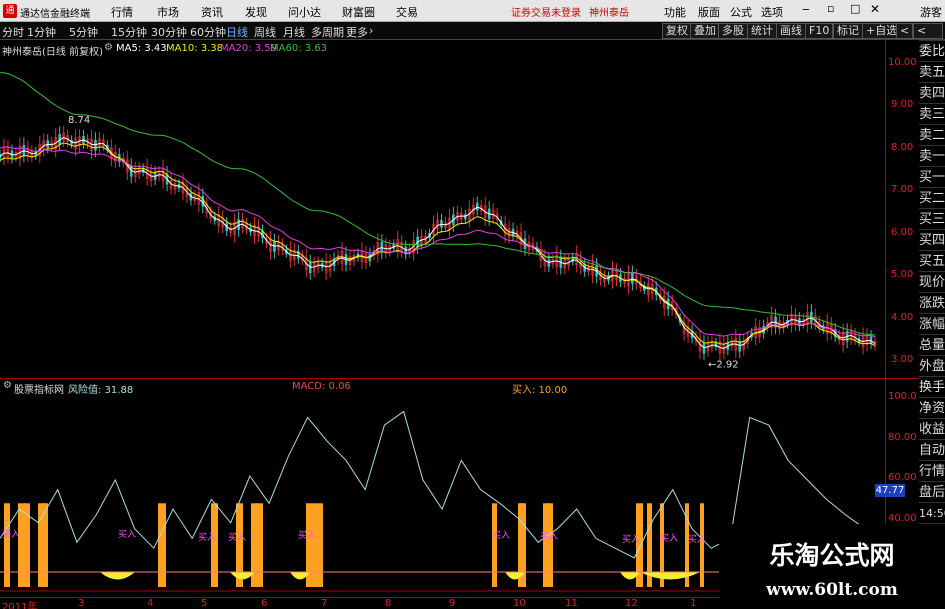 The image size is (945, 609). I want to click on minimize-icon: ‒, so click(806, 9).